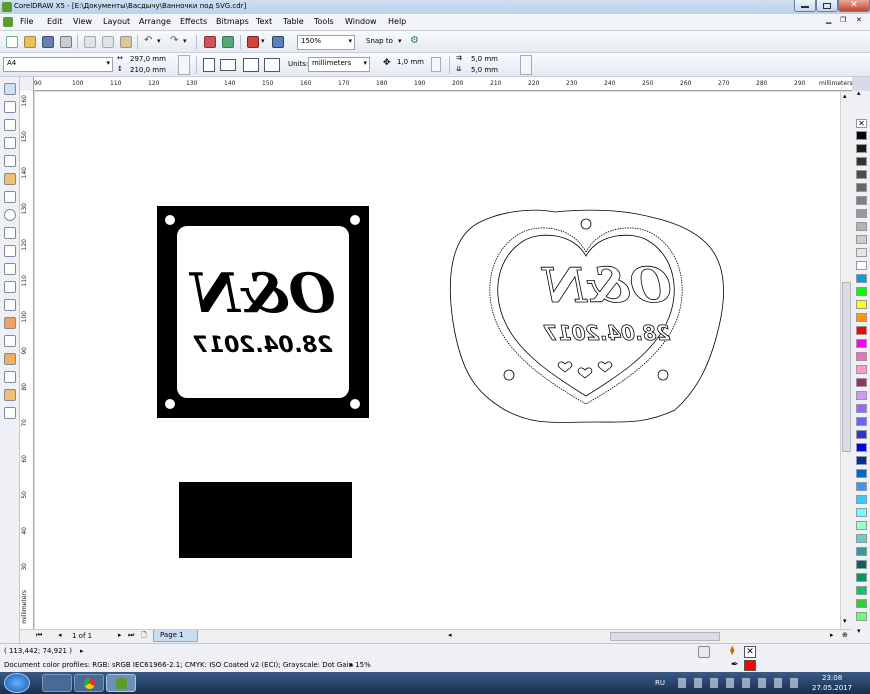  I want to click on doc-menu-icon, so click(8, 22).